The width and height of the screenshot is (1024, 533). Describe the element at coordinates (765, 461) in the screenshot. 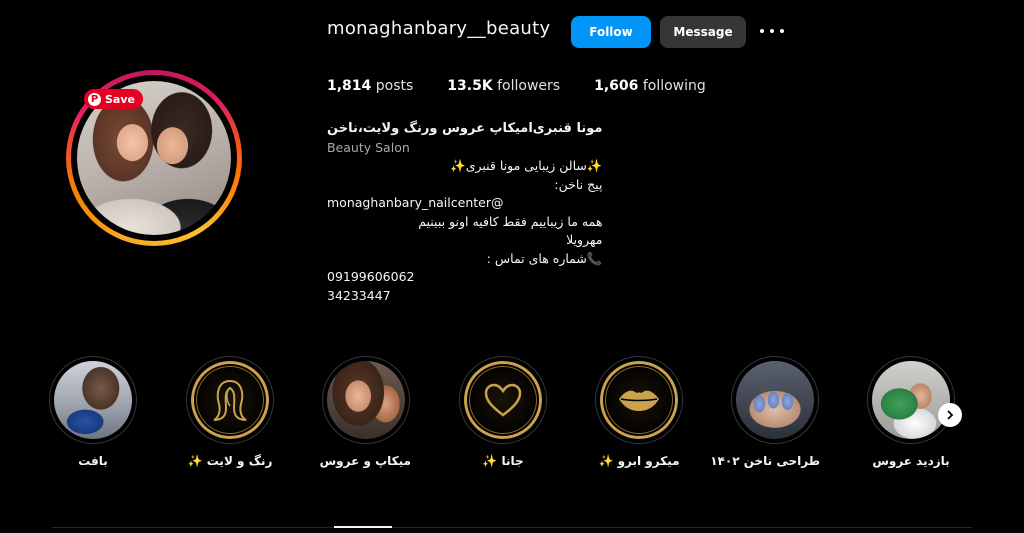

I see `highlight-label: طراحی ناخن ۱۴۰۲` at that location.